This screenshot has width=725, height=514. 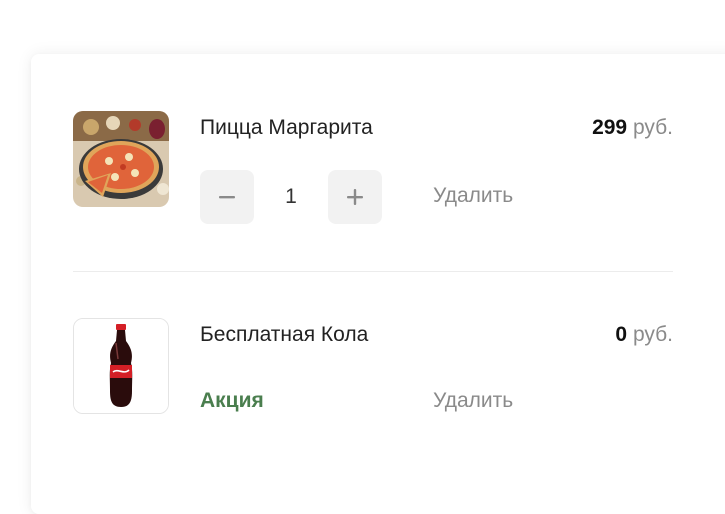 I want to click on item-price: 0 руб., so click(x=644, y=335).